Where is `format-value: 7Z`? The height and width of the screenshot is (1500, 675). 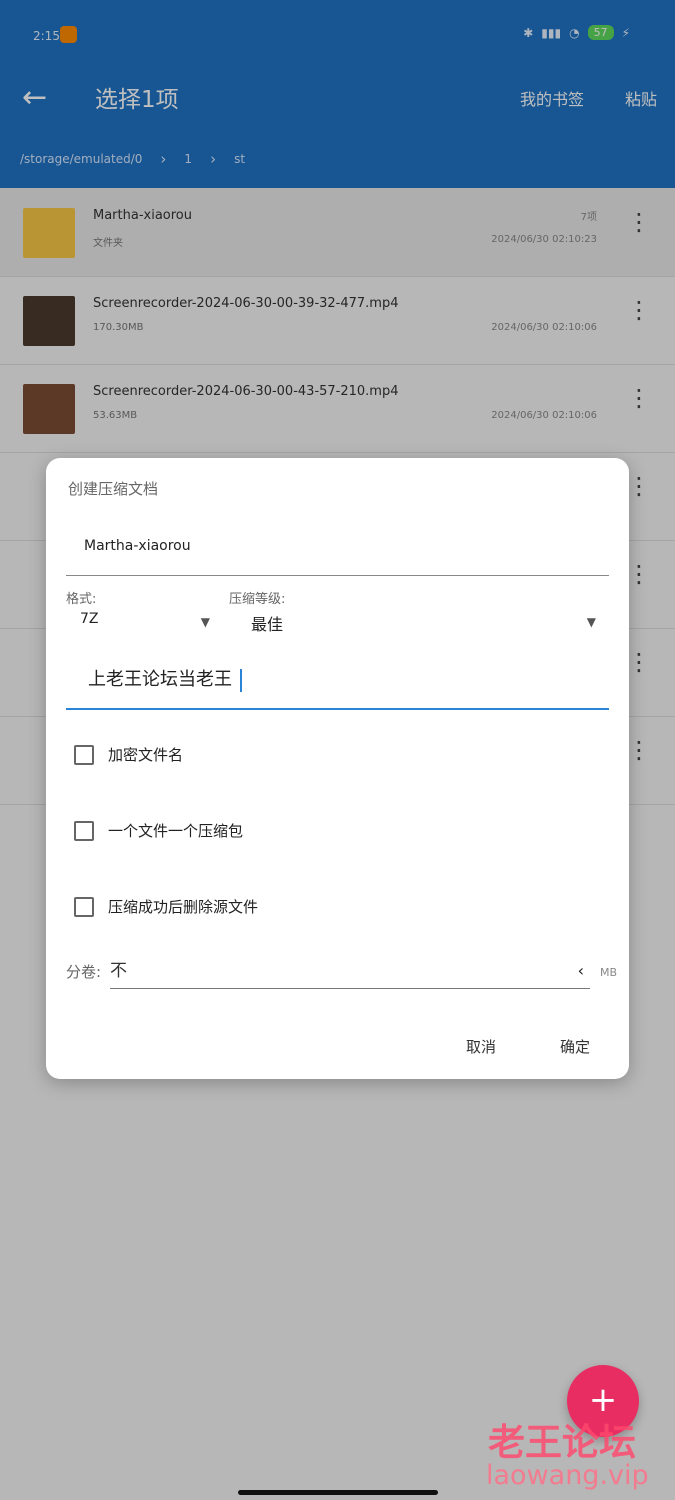 format-value: 7Z is located at coordinates (89, 619).